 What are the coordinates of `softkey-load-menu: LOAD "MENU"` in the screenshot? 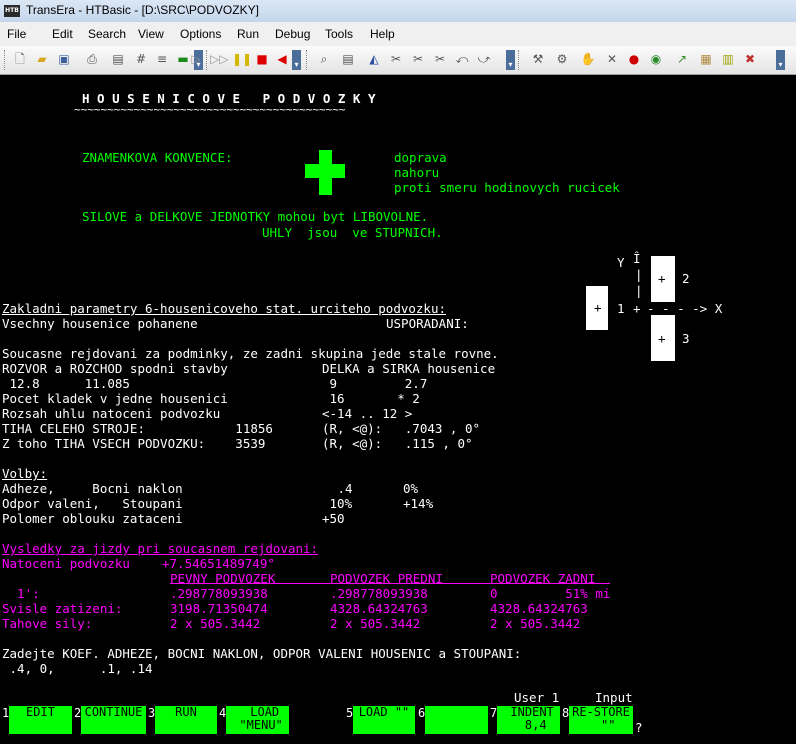 It's located at (257, 720).